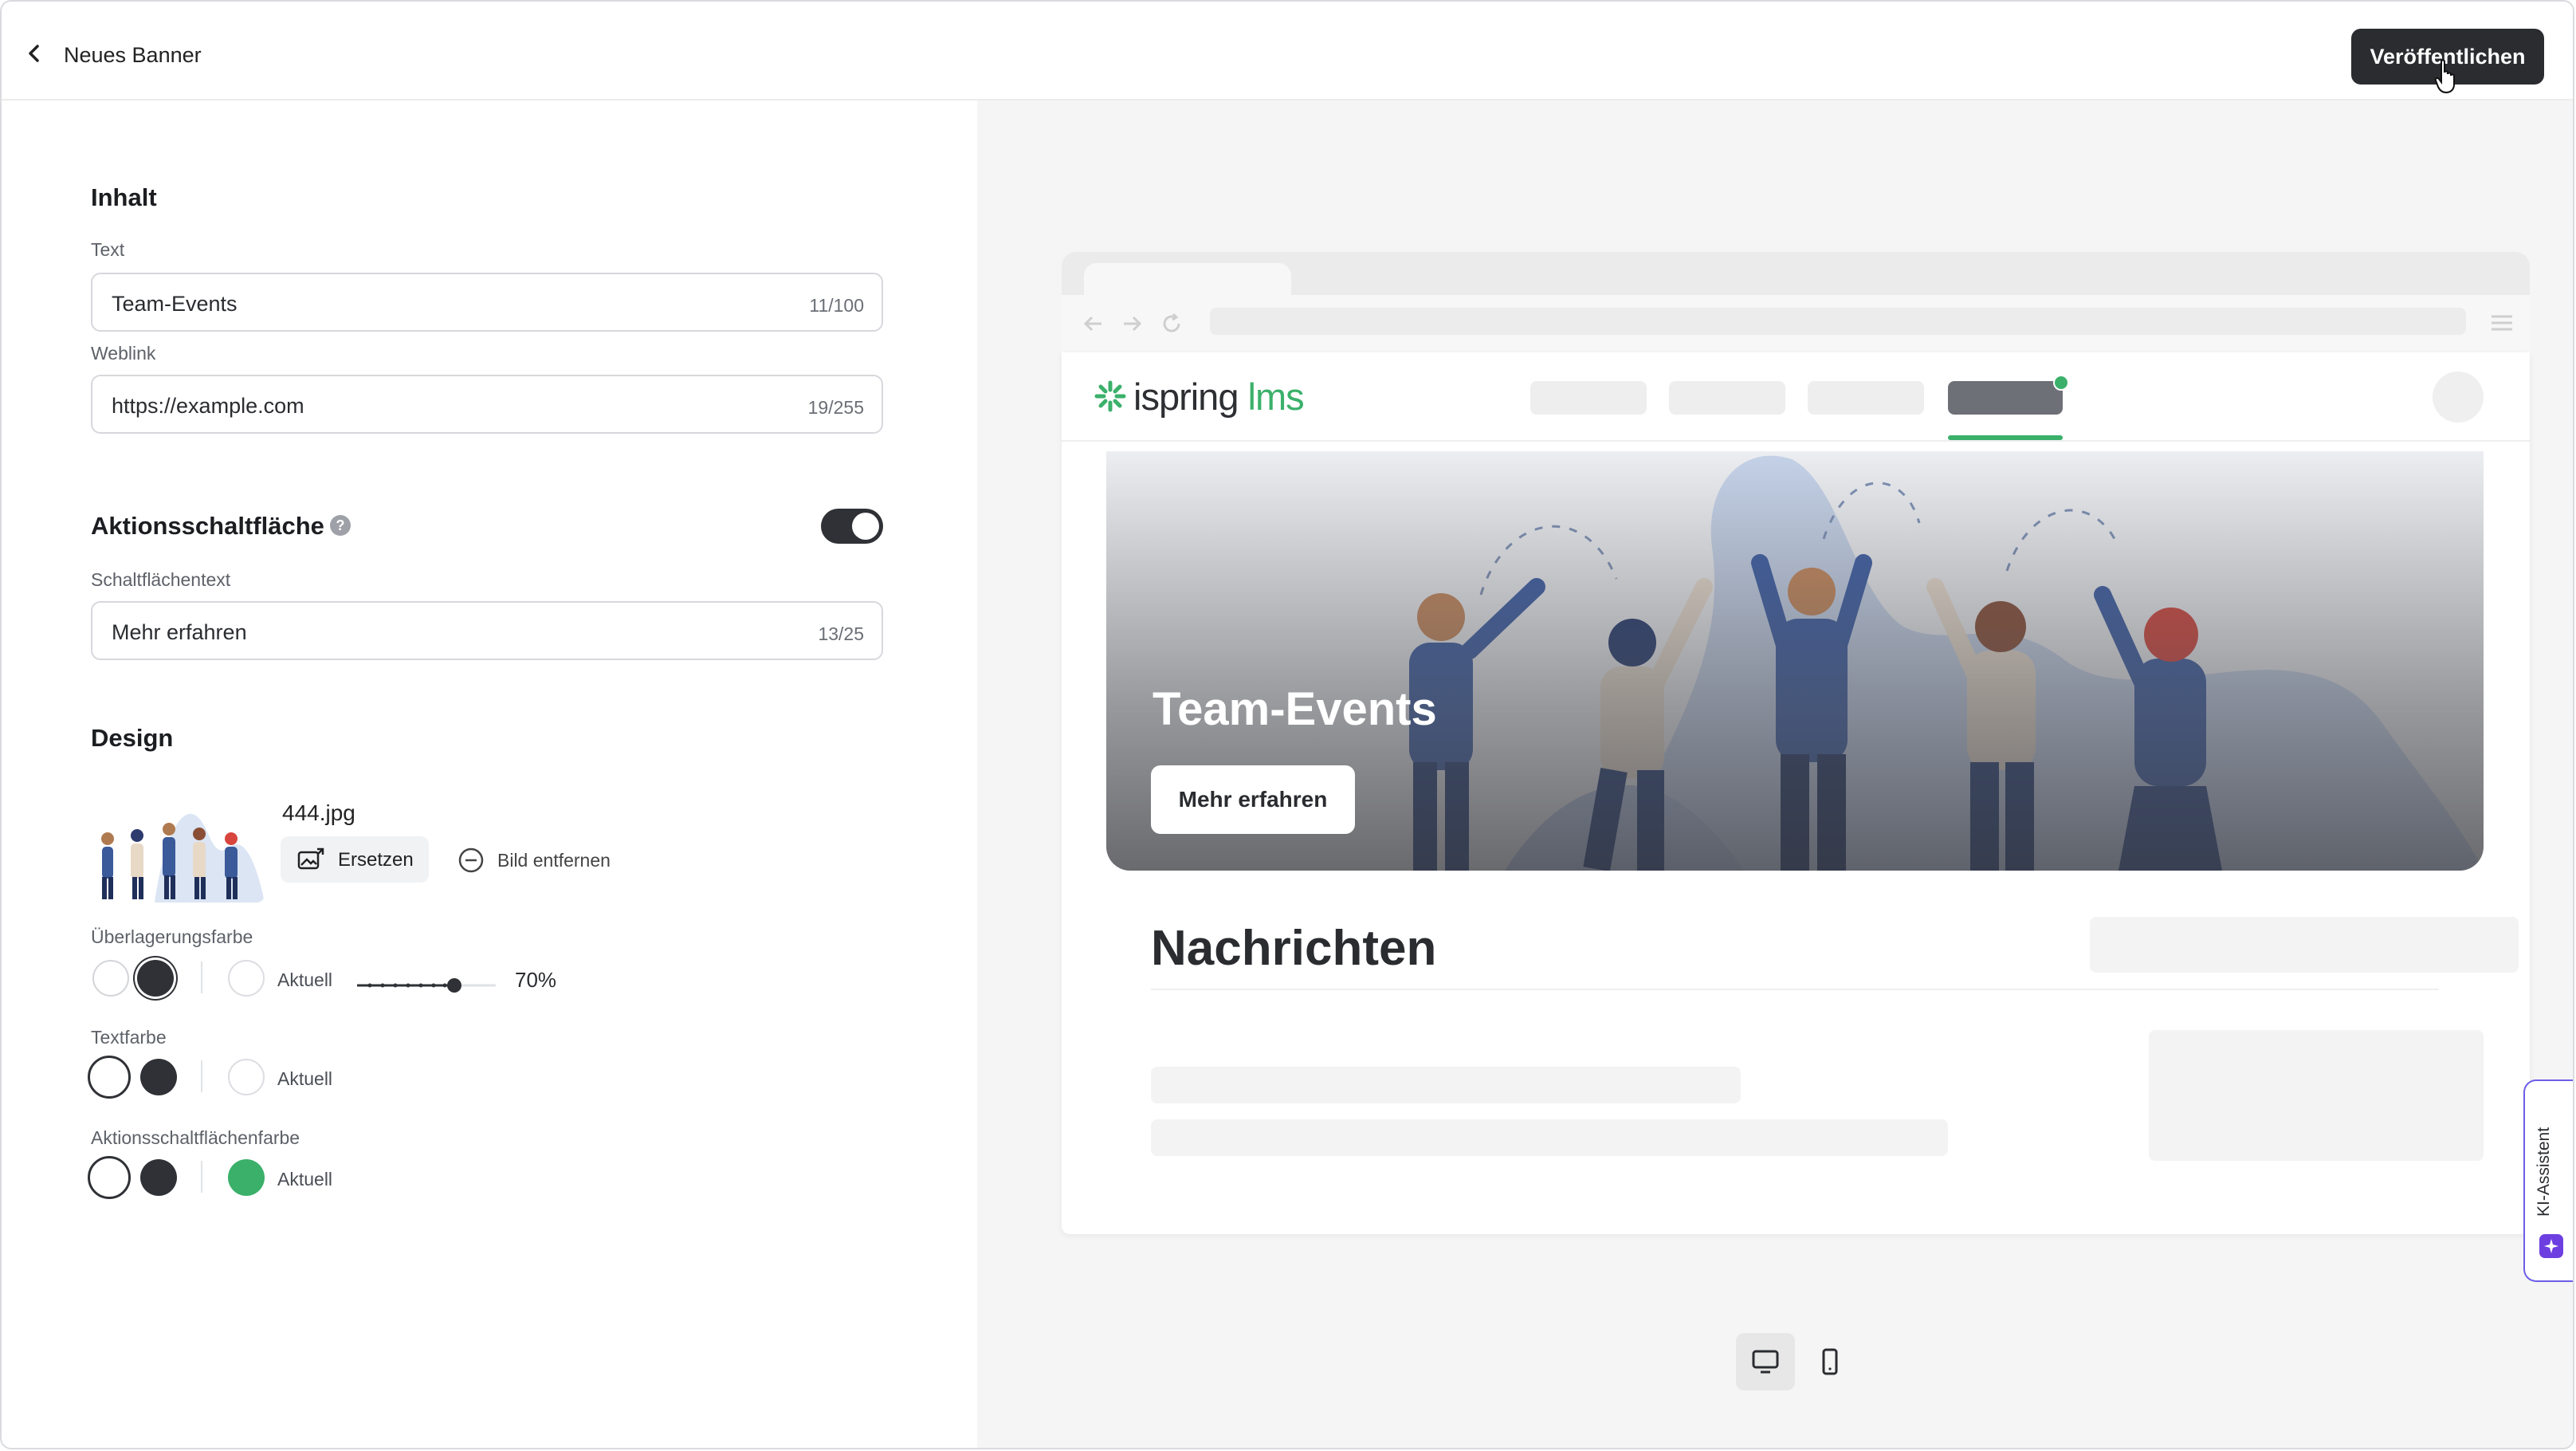 This screenshot has width=2576, height=1451. What do you see at coordinates (172, 936) in the screenshot?
I see `overlay-color-label: Überlagerungsfarbe` at bounding box center [172, 936].